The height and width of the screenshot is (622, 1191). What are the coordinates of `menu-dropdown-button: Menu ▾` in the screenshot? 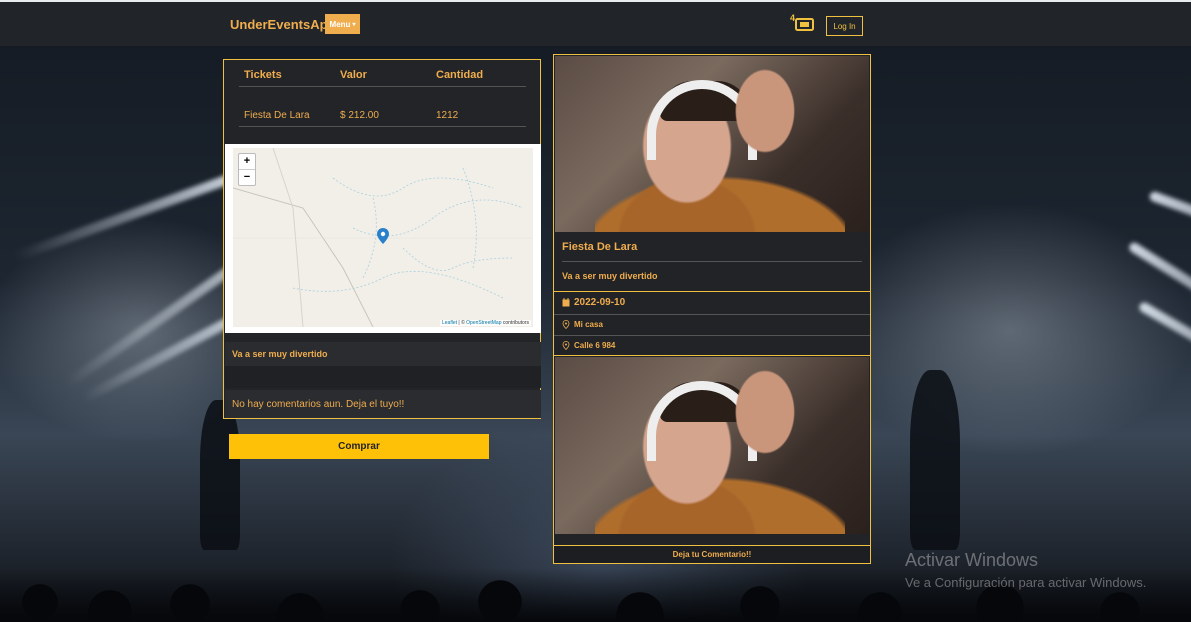 It's located at (342, 24).